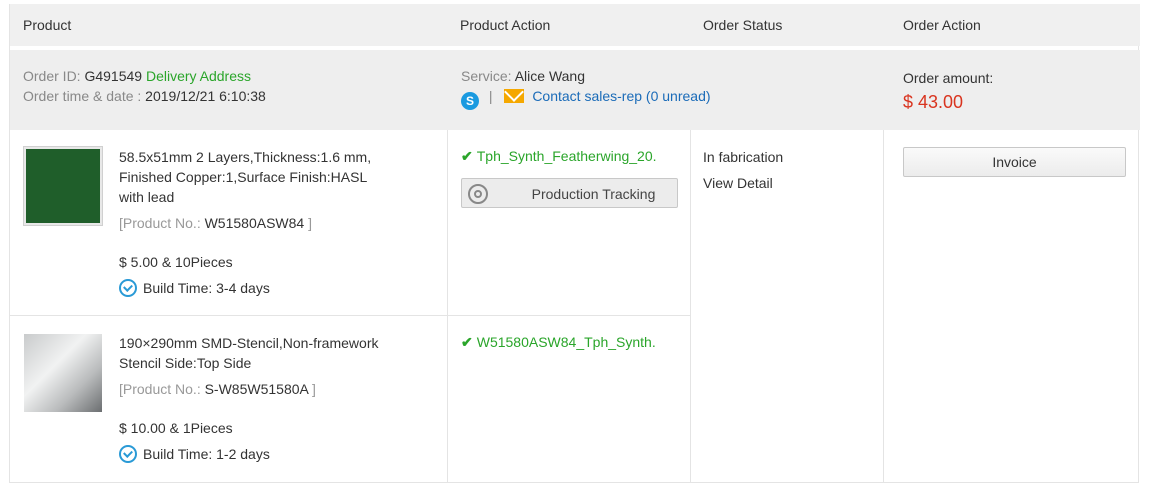 This screenshot has height=488, width=1152. Describe the element at coordinates (743, 157) in the screenshot. I see `order-status-text: In fabrication` at that location.